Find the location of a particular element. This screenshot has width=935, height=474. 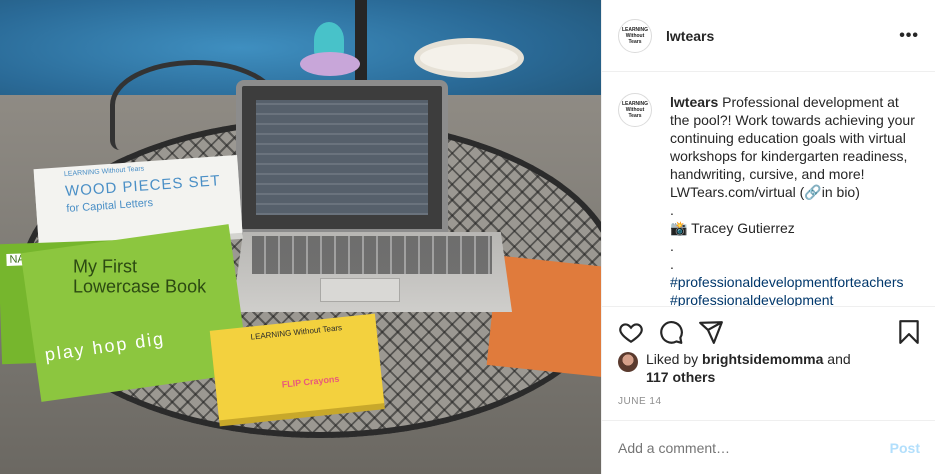

avatar: LEARNING Without Tears is located at coordinates (635, 35).